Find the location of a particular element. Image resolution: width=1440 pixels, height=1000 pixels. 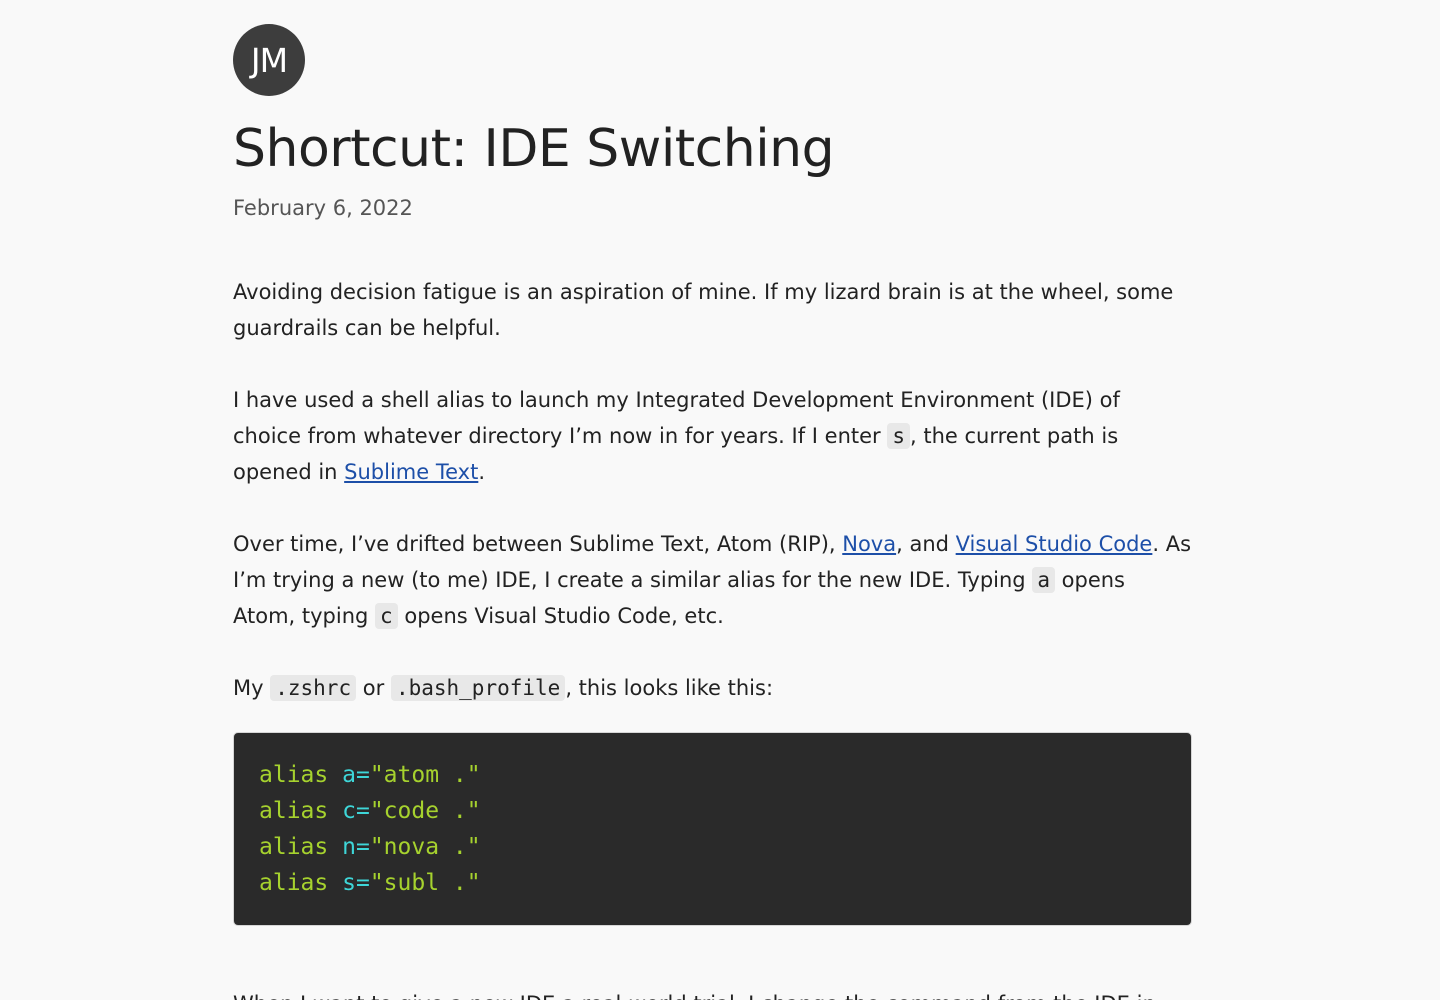

link-nova: Nova is located at coordinates (869, 544).